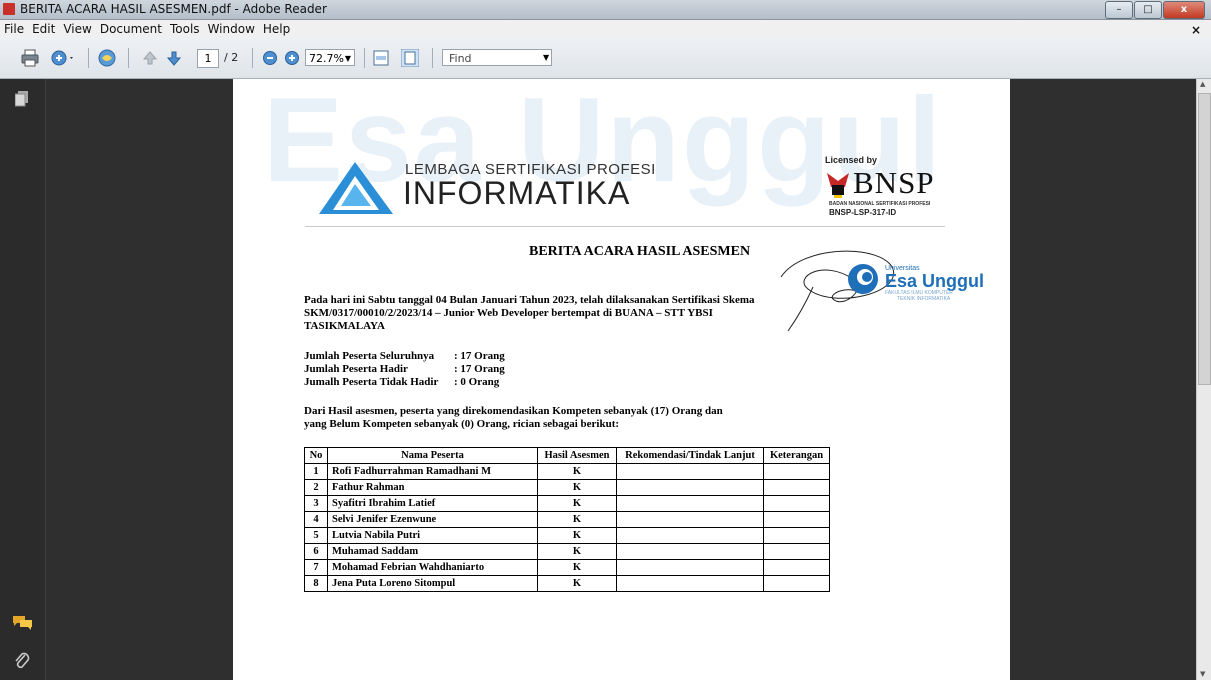 The height and width of the screenshot is (680, 1211). What do you see at coordinates (23, 623) in the screenshot?
I see `comments-icon` at bounding box center [23, 623].